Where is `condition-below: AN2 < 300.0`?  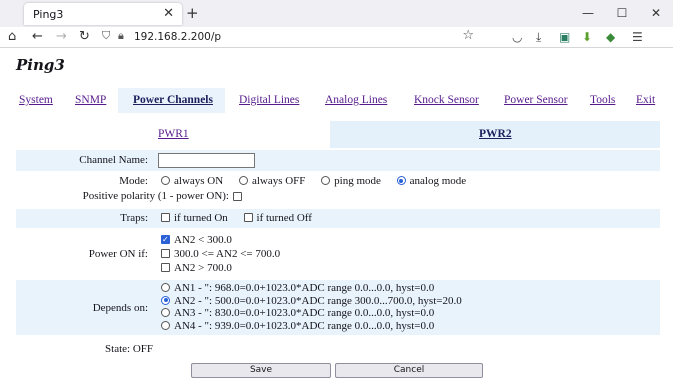
condition-below: AN2 < 300.0 is located at coordinates (220, 240).